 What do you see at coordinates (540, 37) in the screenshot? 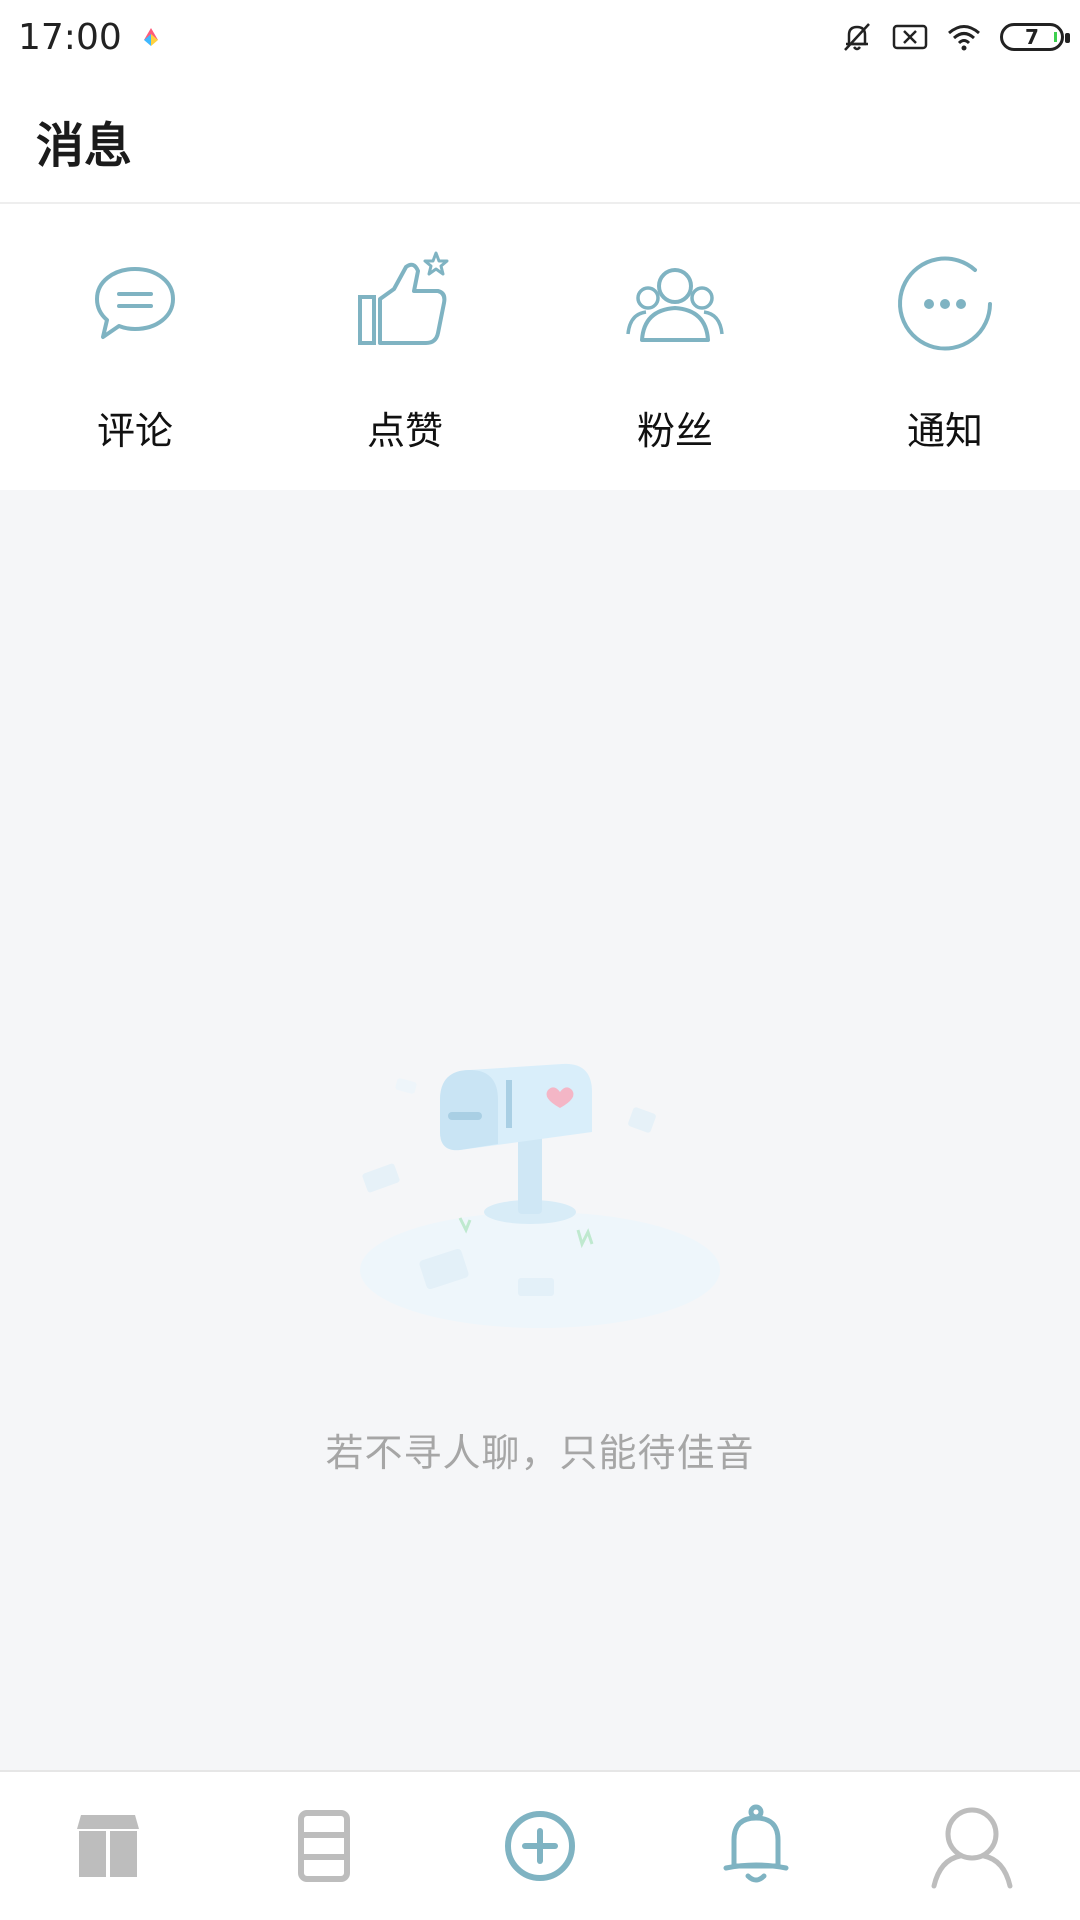
I see `status-bar: 17:00 7` at bounding box center [540, 37].